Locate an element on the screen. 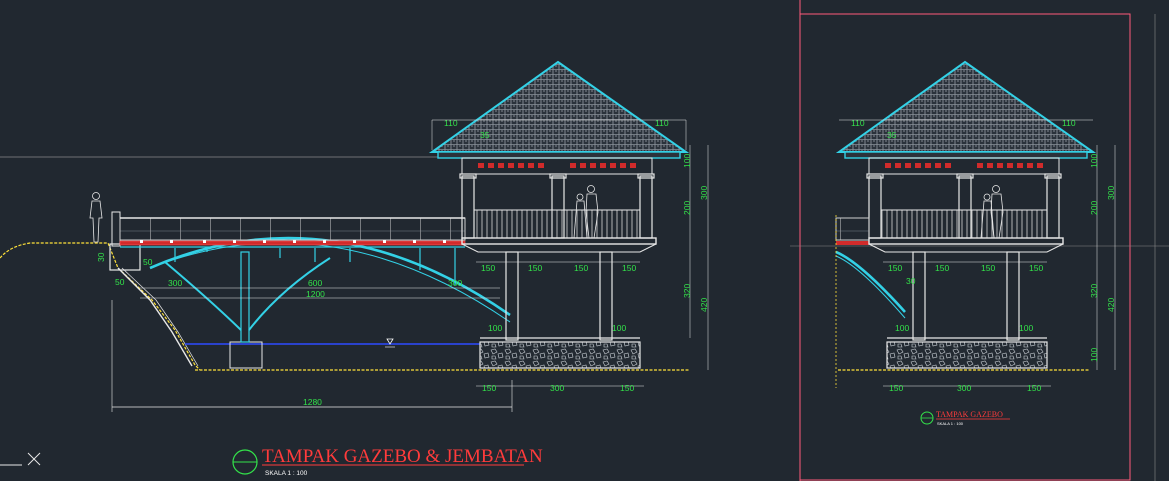 This screenshot has height=481, width=1169. gazebo-roof is located at coordinates (559, 106).